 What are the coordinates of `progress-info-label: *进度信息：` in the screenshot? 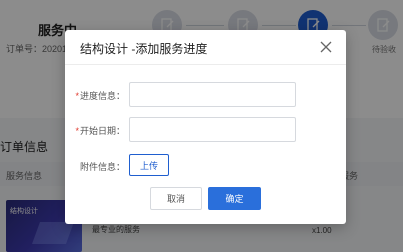 It's located at (95, 95).